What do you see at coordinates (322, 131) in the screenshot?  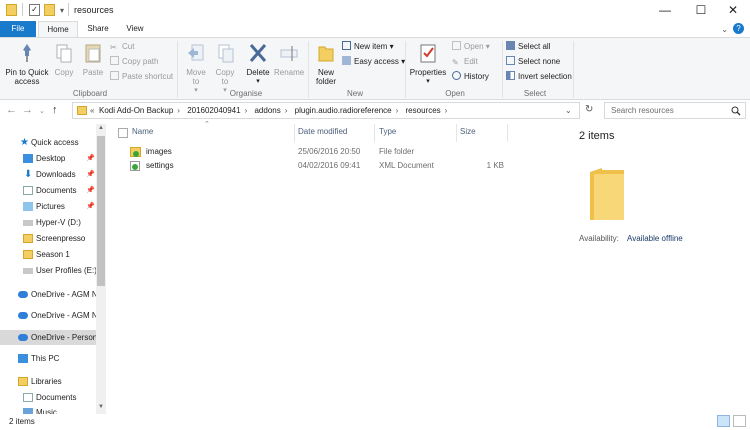 I see `column-header-date: Date modified` at bounding box center [322, 131].